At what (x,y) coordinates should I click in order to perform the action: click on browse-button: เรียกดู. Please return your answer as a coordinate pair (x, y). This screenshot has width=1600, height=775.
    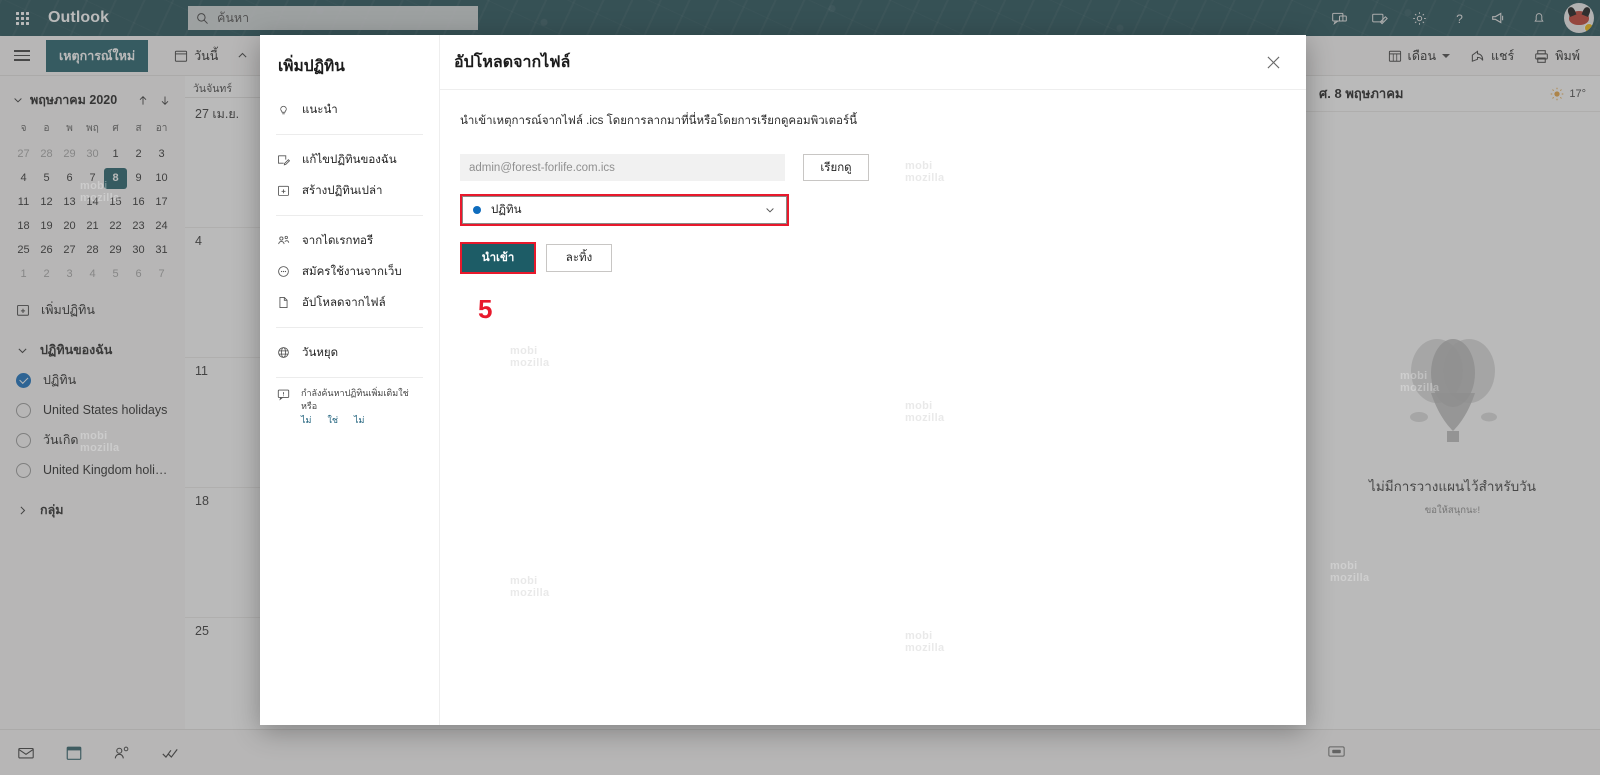
    Looking at the image, I should click on (836, 167).